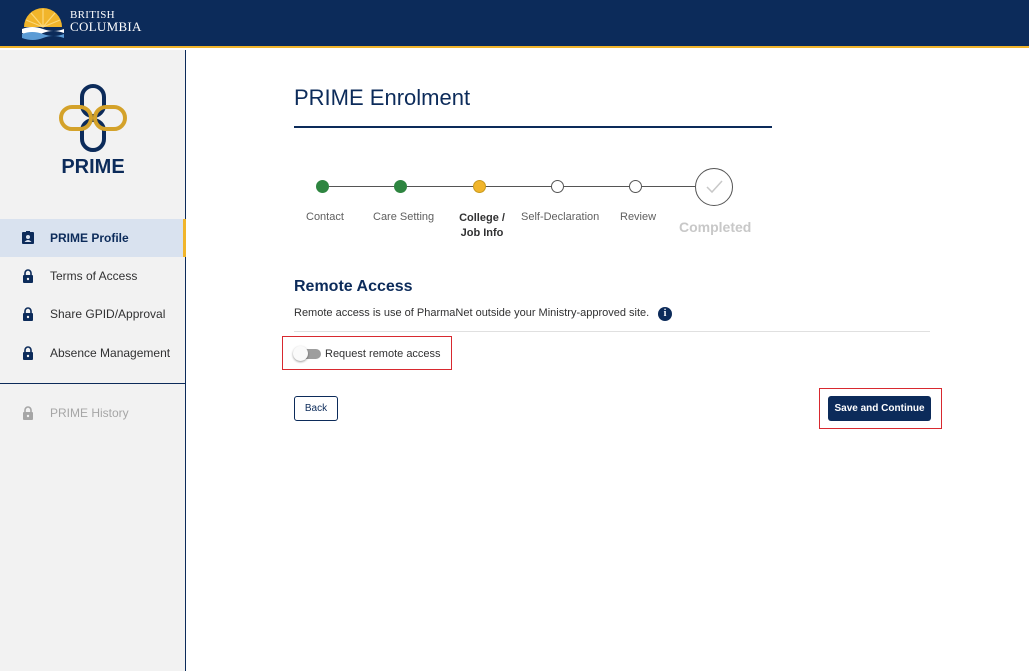 The image size is (1029, 671). What do you see at coordinates (382, 97) in the screenshot?
I see `page-title: PRIME Enrolment` at bounding box center [382, 97].